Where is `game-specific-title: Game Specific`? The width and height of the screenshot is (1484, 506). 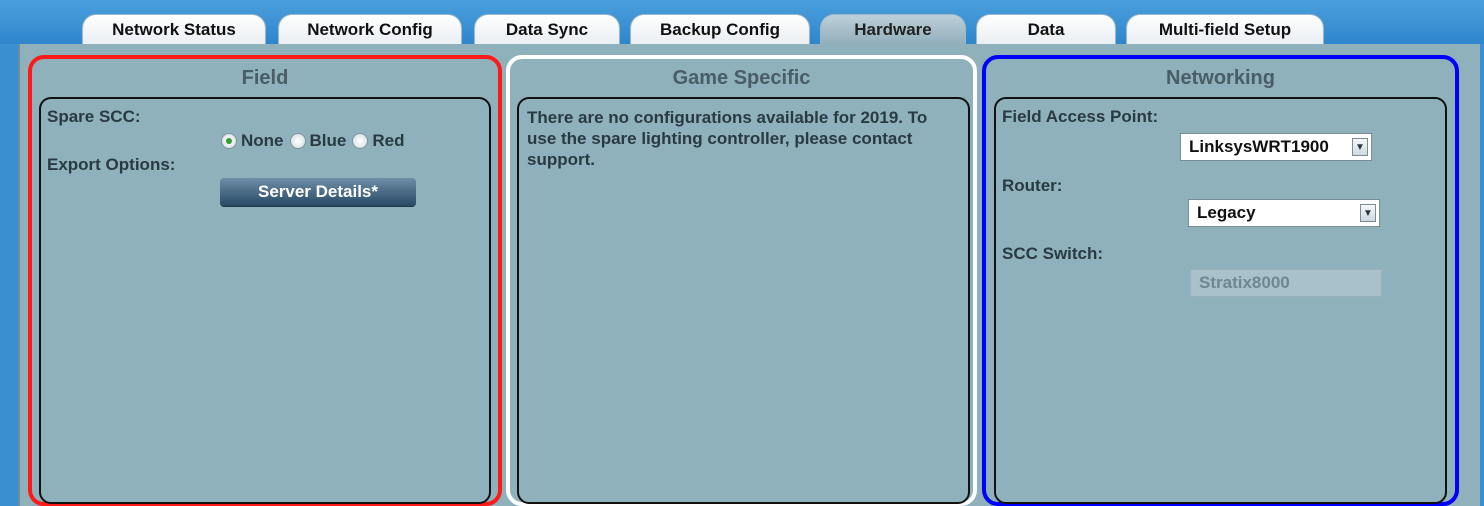 game-specific-title: Game Specific is located at coordinates (741, 78).